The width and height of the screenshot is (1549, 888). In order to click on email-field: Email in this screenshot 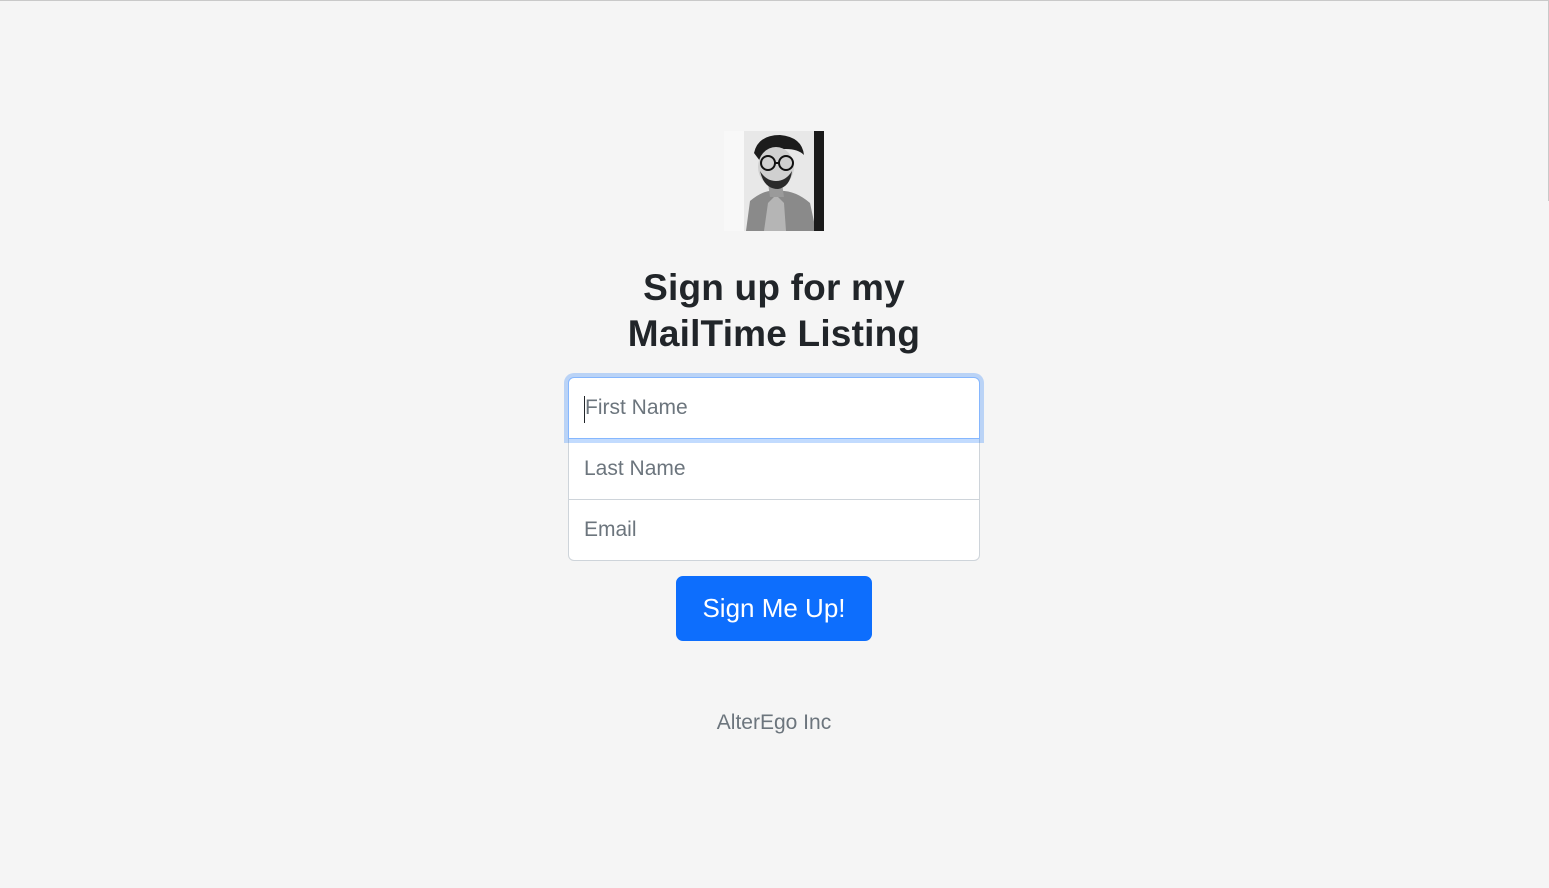, I will do `click(774, 530)`.